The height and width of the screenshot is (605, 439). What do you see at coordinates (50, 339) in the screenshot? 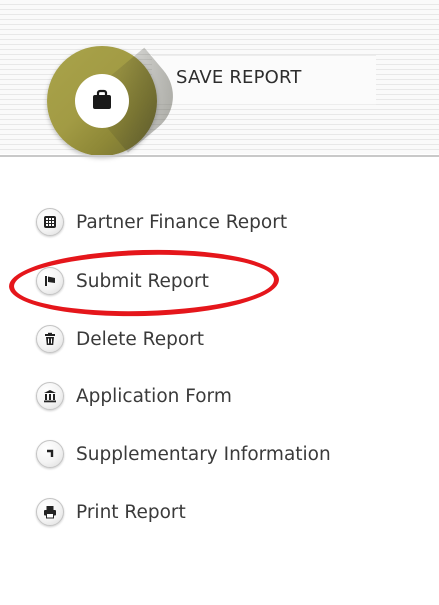
I see `trash-icon` at bounding box center [50, 339].